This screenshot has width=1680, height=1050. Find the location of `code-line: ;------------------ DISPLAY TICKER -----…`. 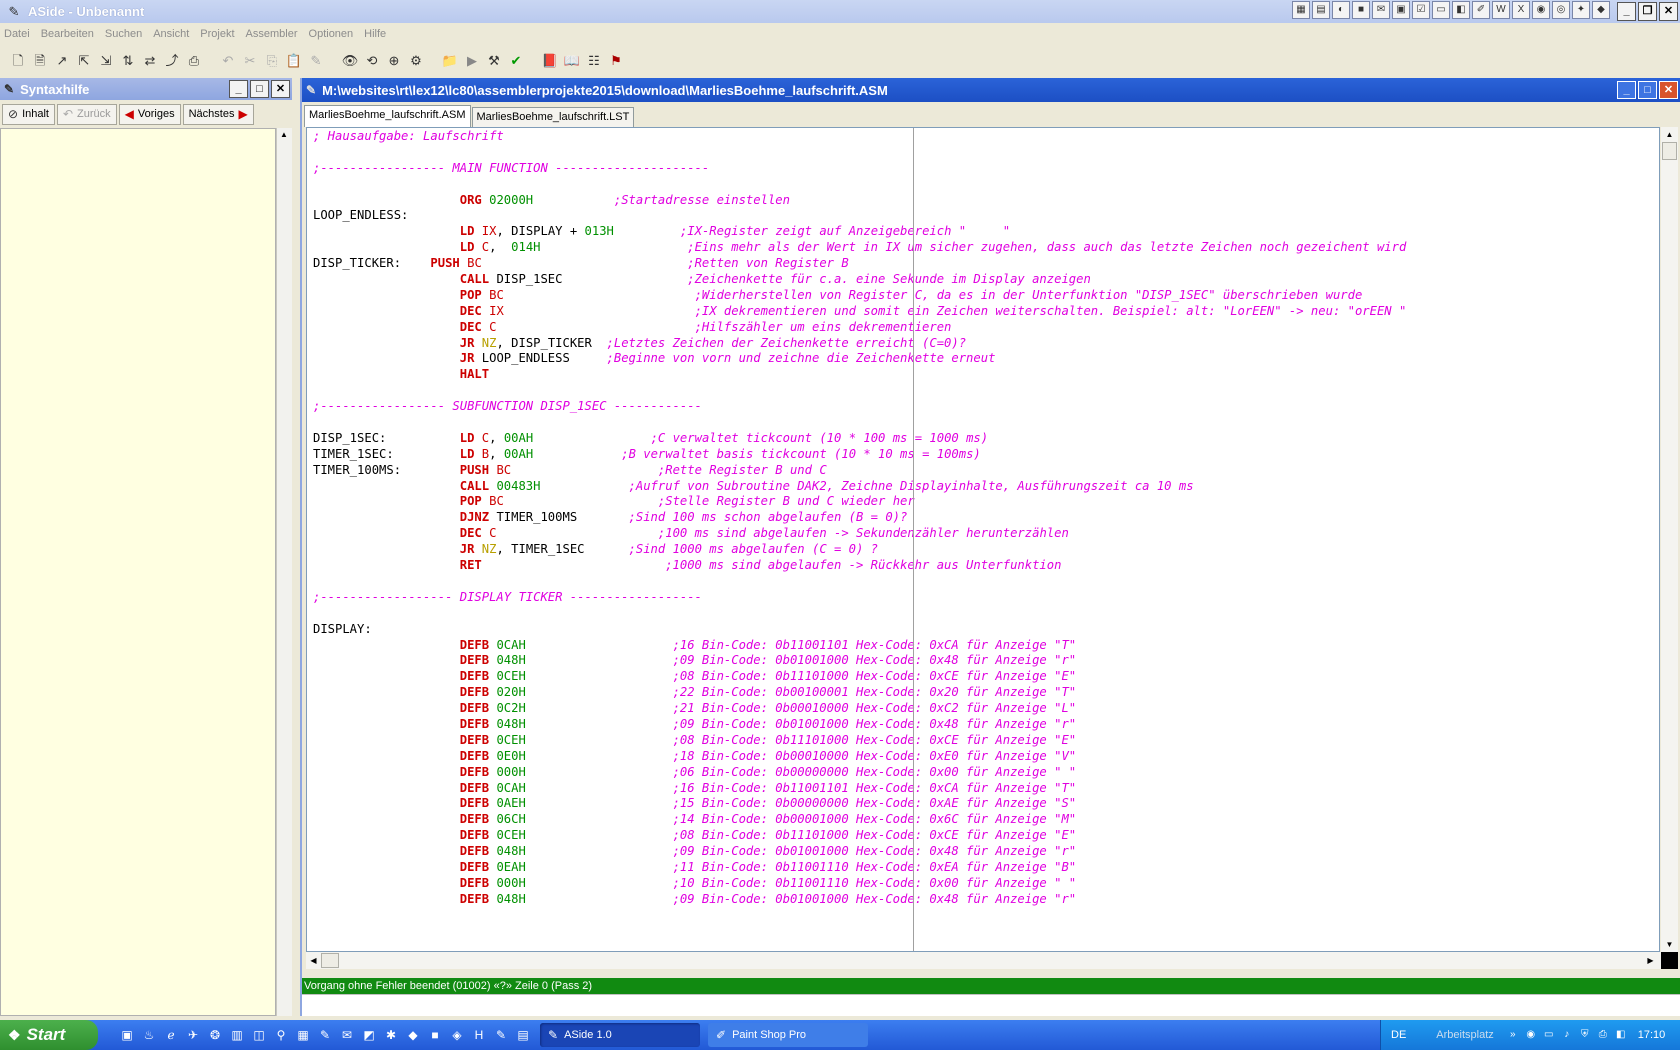

code-line: ;------------------ DISPLAY TICKER -----… is located at coordinates (986, 597).